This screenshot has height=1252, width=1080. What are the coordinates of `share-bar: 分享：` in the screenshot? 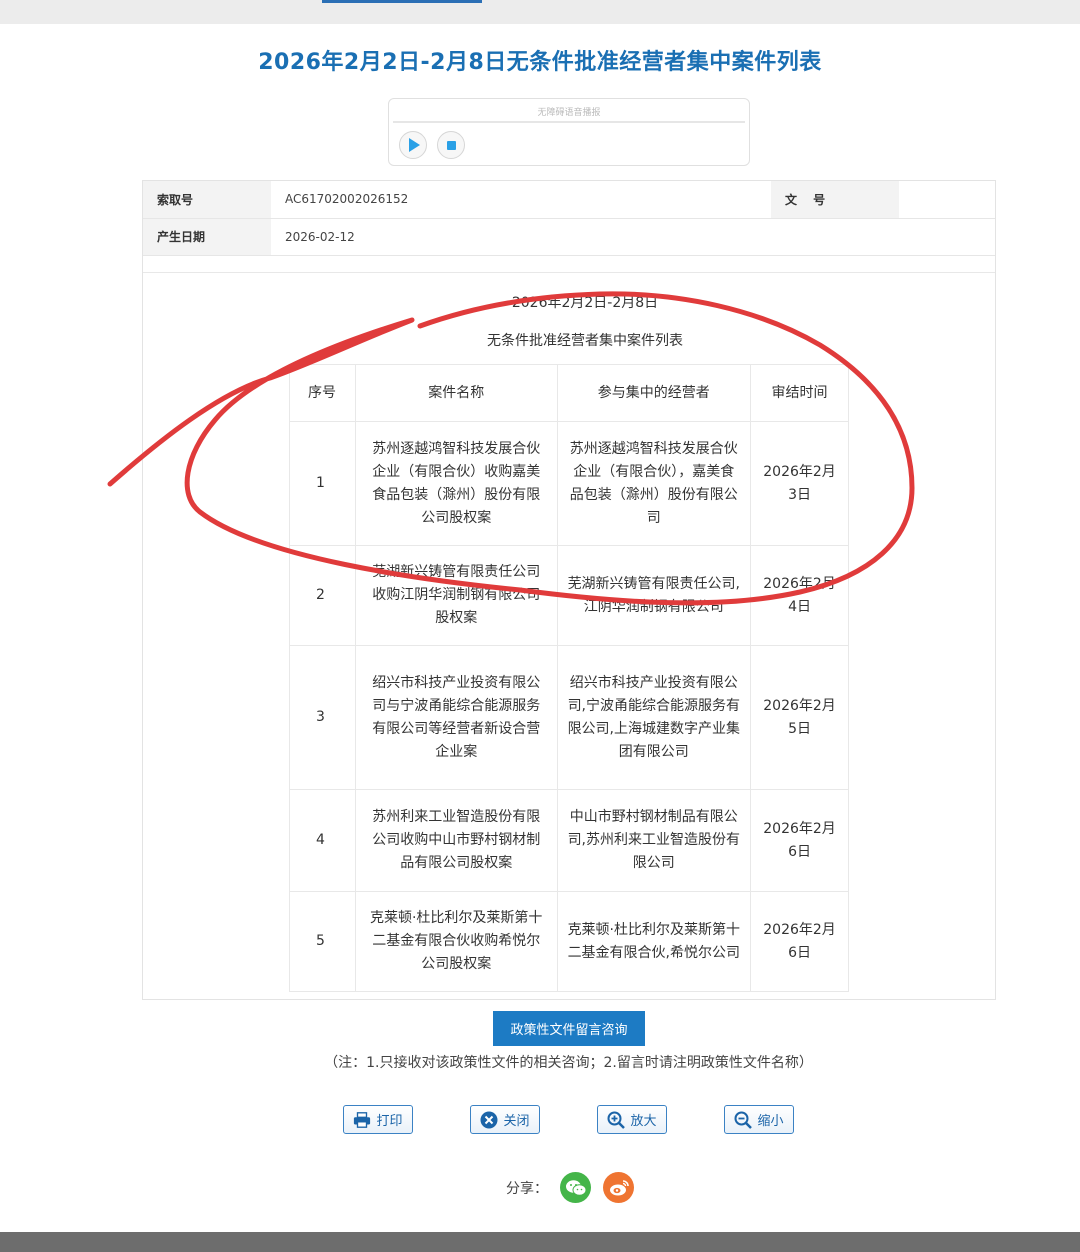 It's located at (570, 1187).